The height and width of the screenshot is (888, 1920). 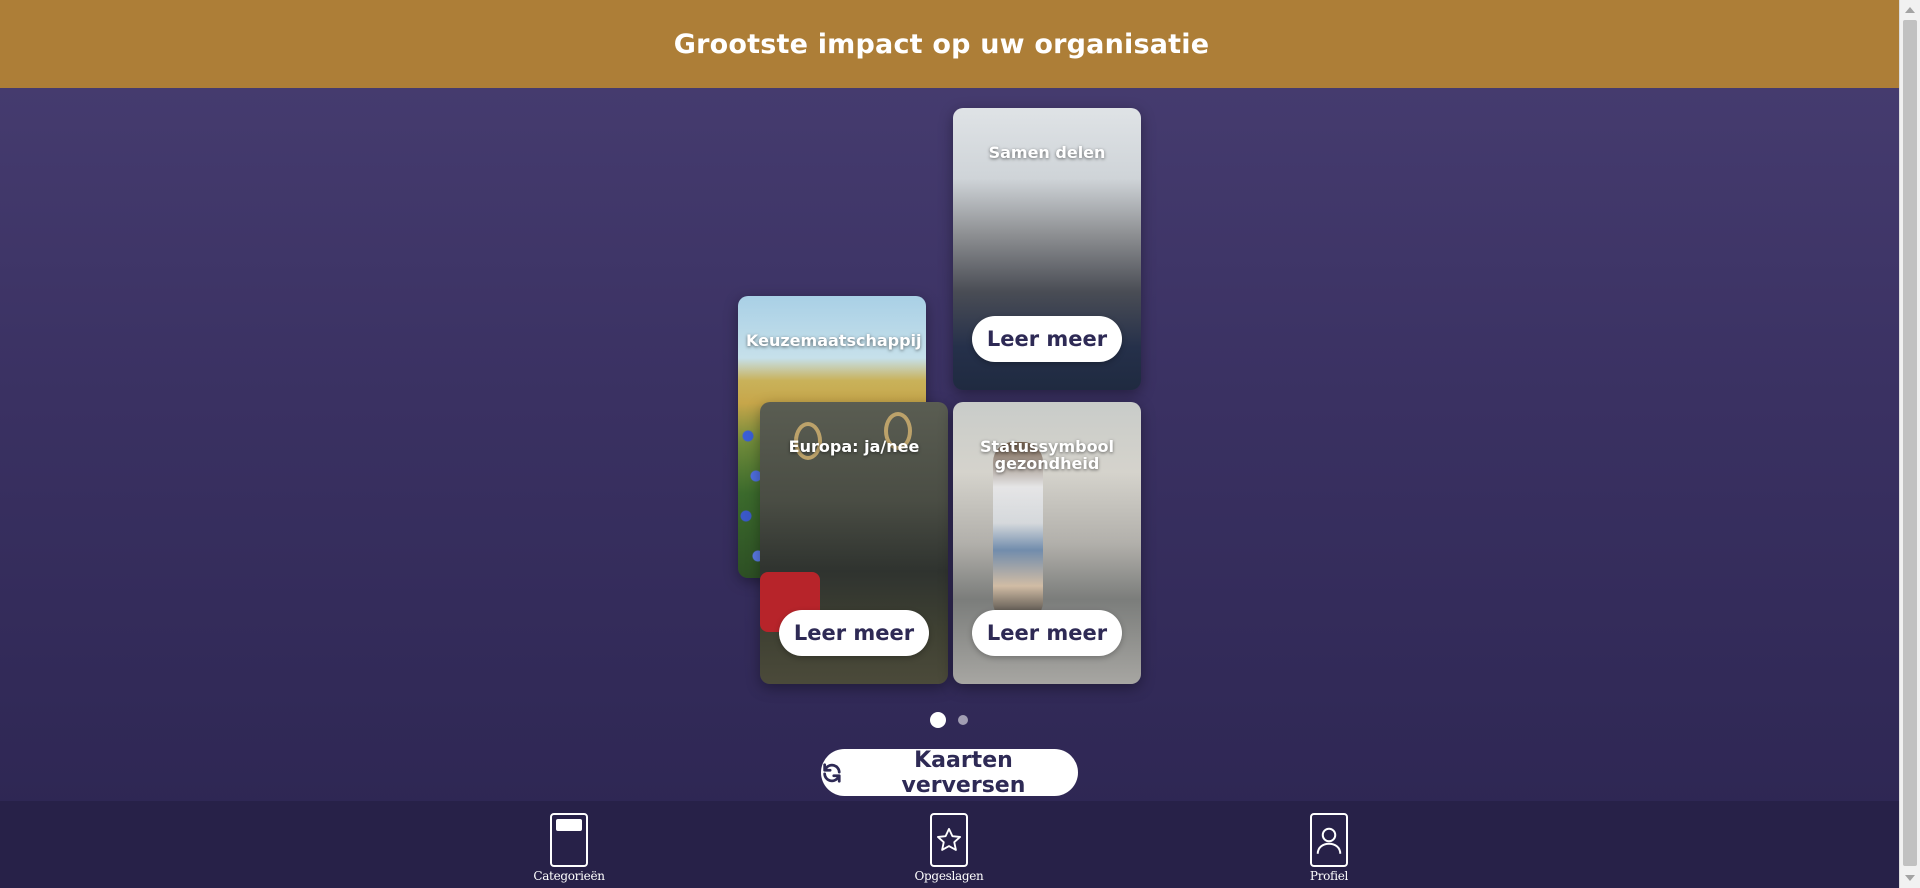 I want to click on card-title: Keuzemaatschappij, so click(x=834, y=340).